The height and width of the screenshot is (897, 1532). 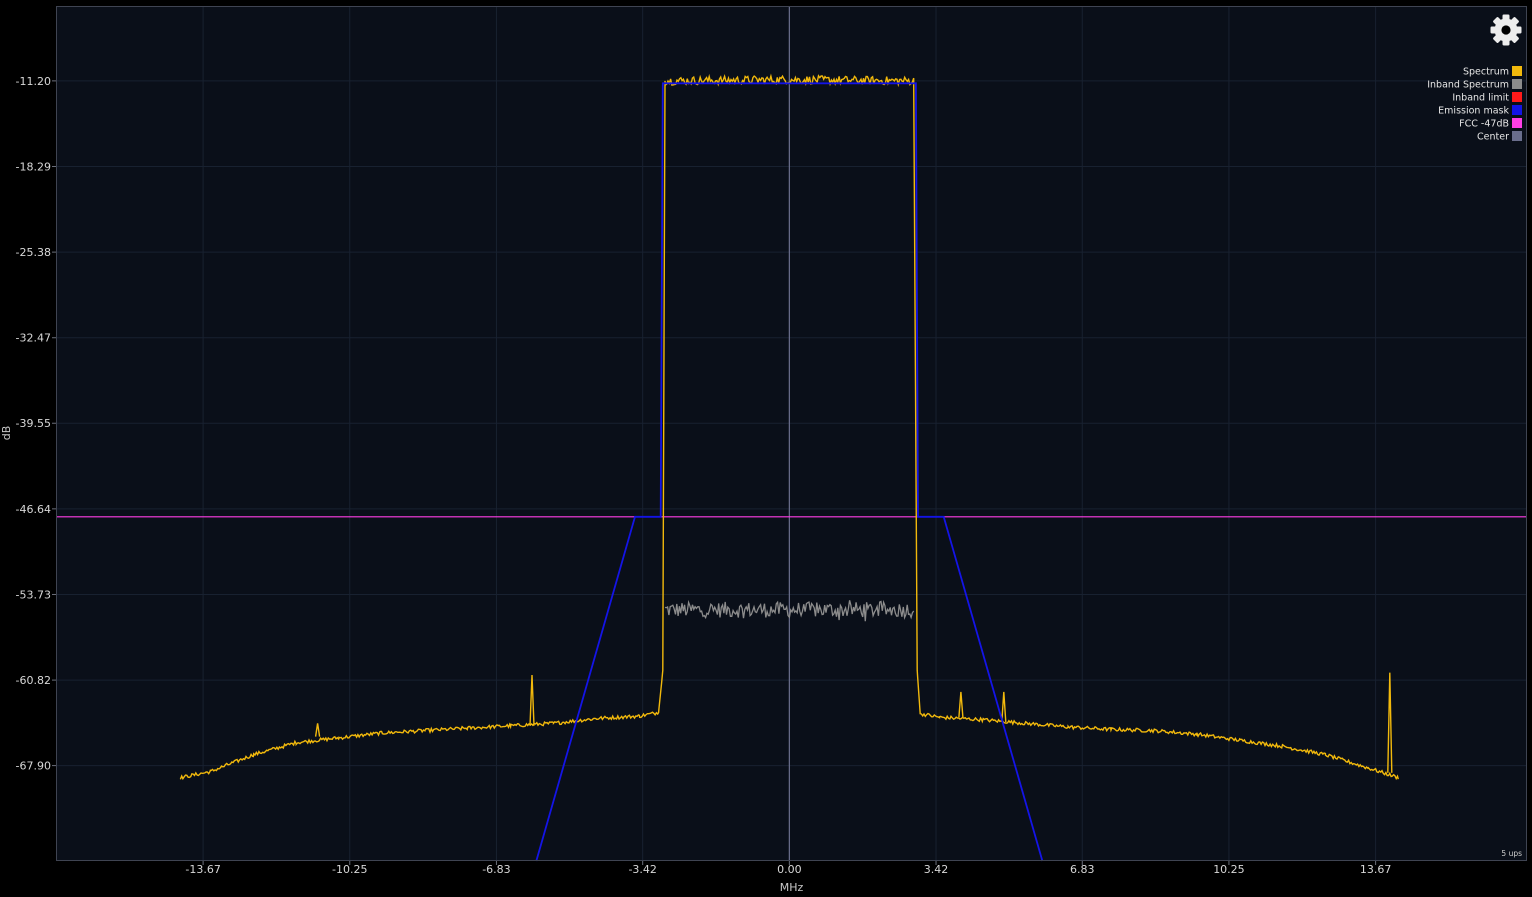 I want to click on y-tick-label: -25.38, so click(x=33, y=252).